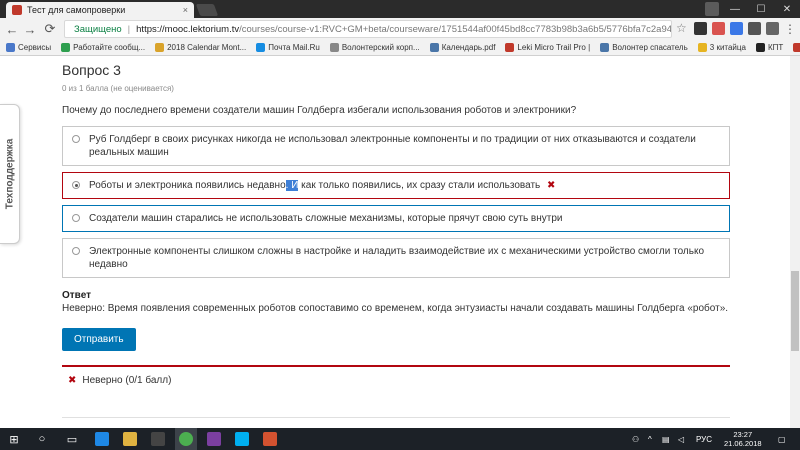  Describe the element at coordinates (292, 185) in the screenshot. I see `selected-text: . И` at that location.